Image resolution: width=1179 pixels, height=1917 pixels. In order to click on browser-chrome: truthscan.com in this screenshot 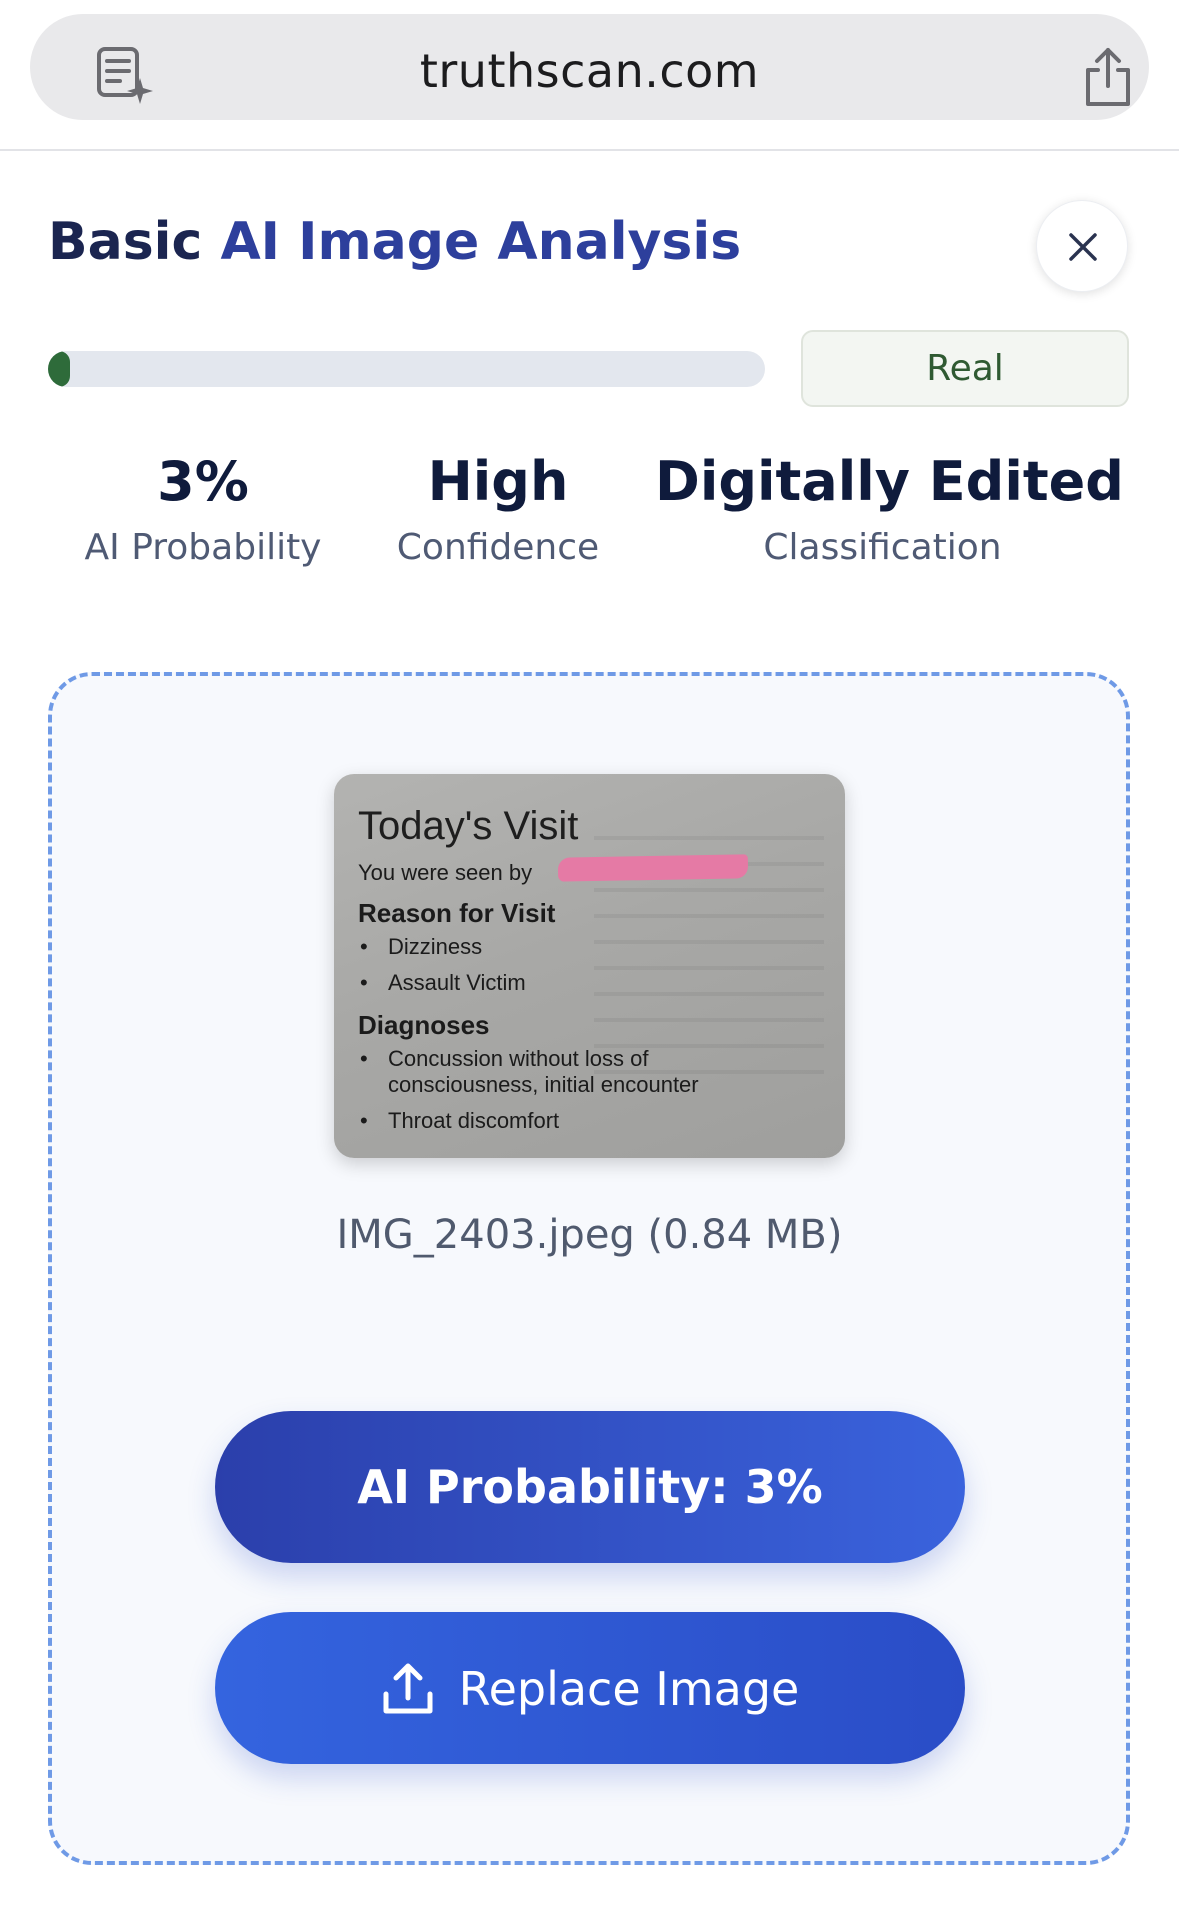, I will do `click(589, 75)`.